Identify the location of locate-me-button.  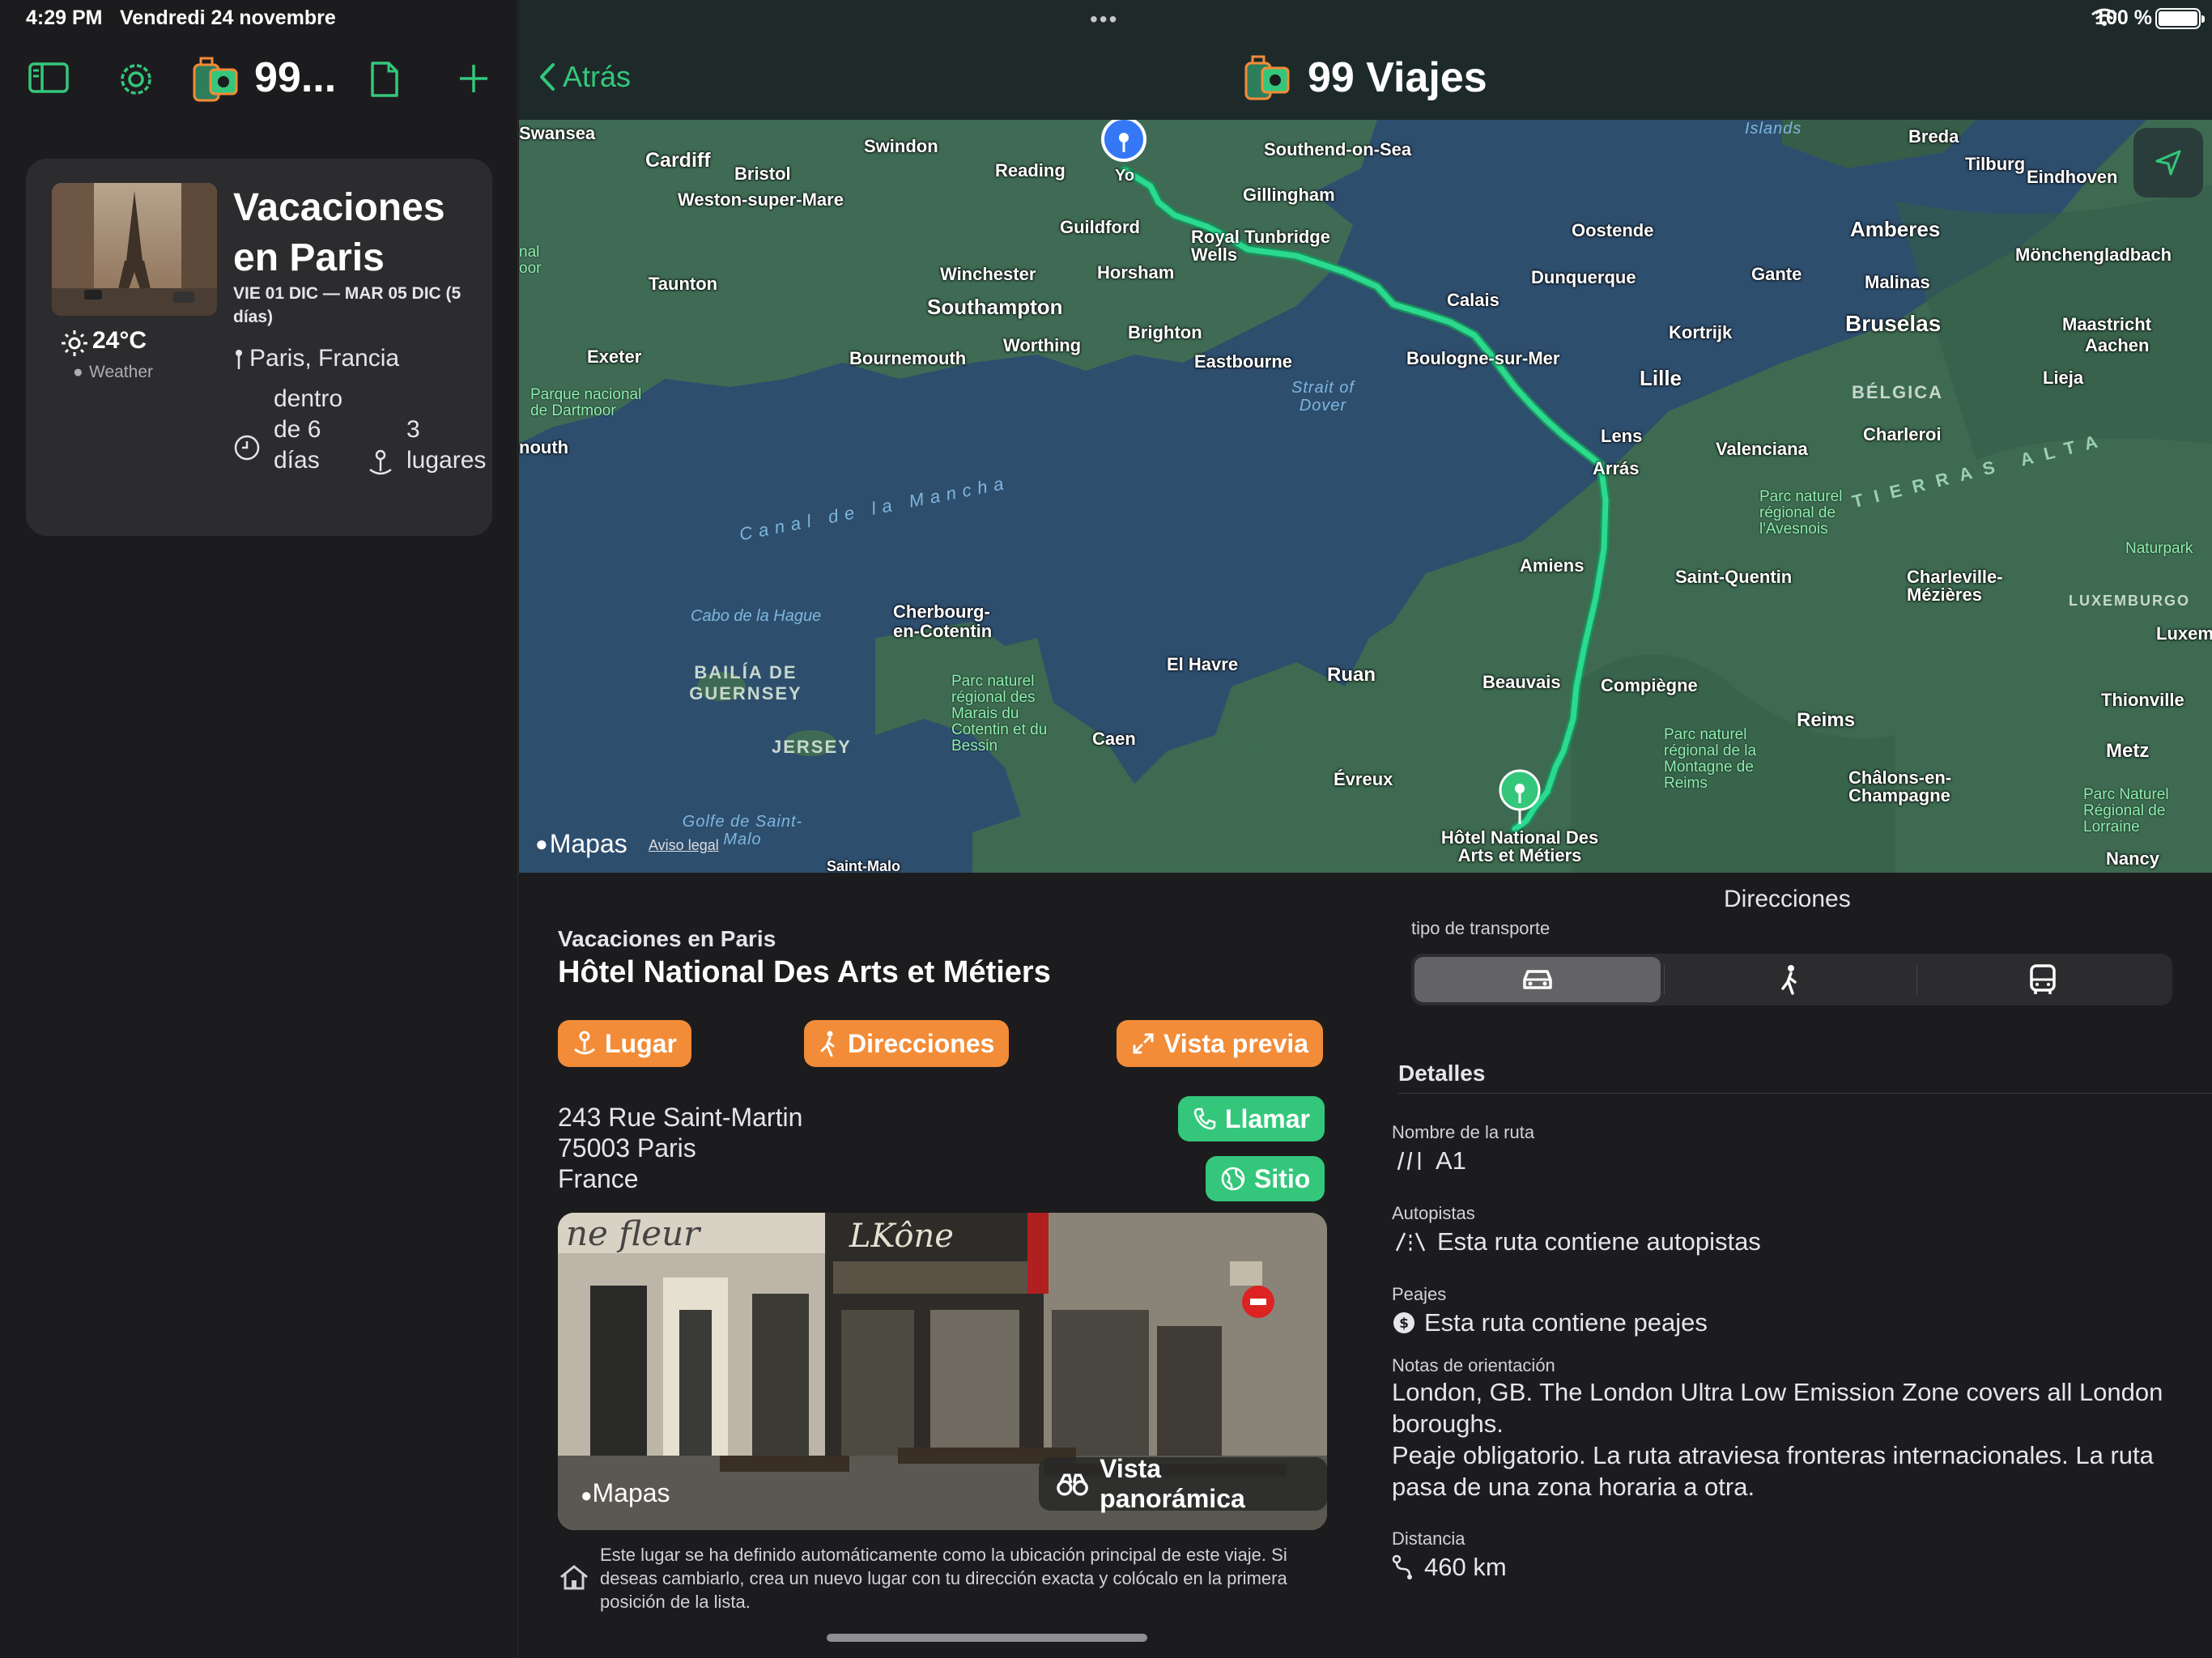
(2168, 163).